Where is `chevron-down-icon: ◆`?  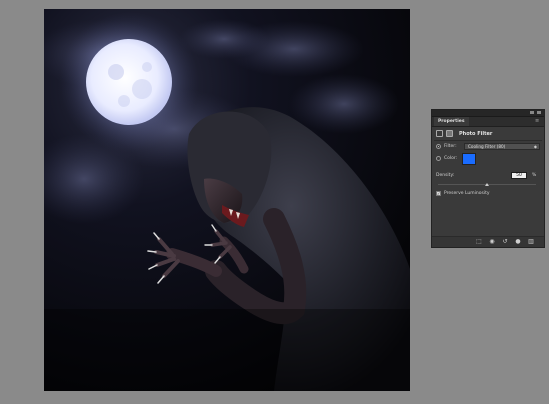
chevron-down-icon: ◆ is located at coordinates (535, 146).